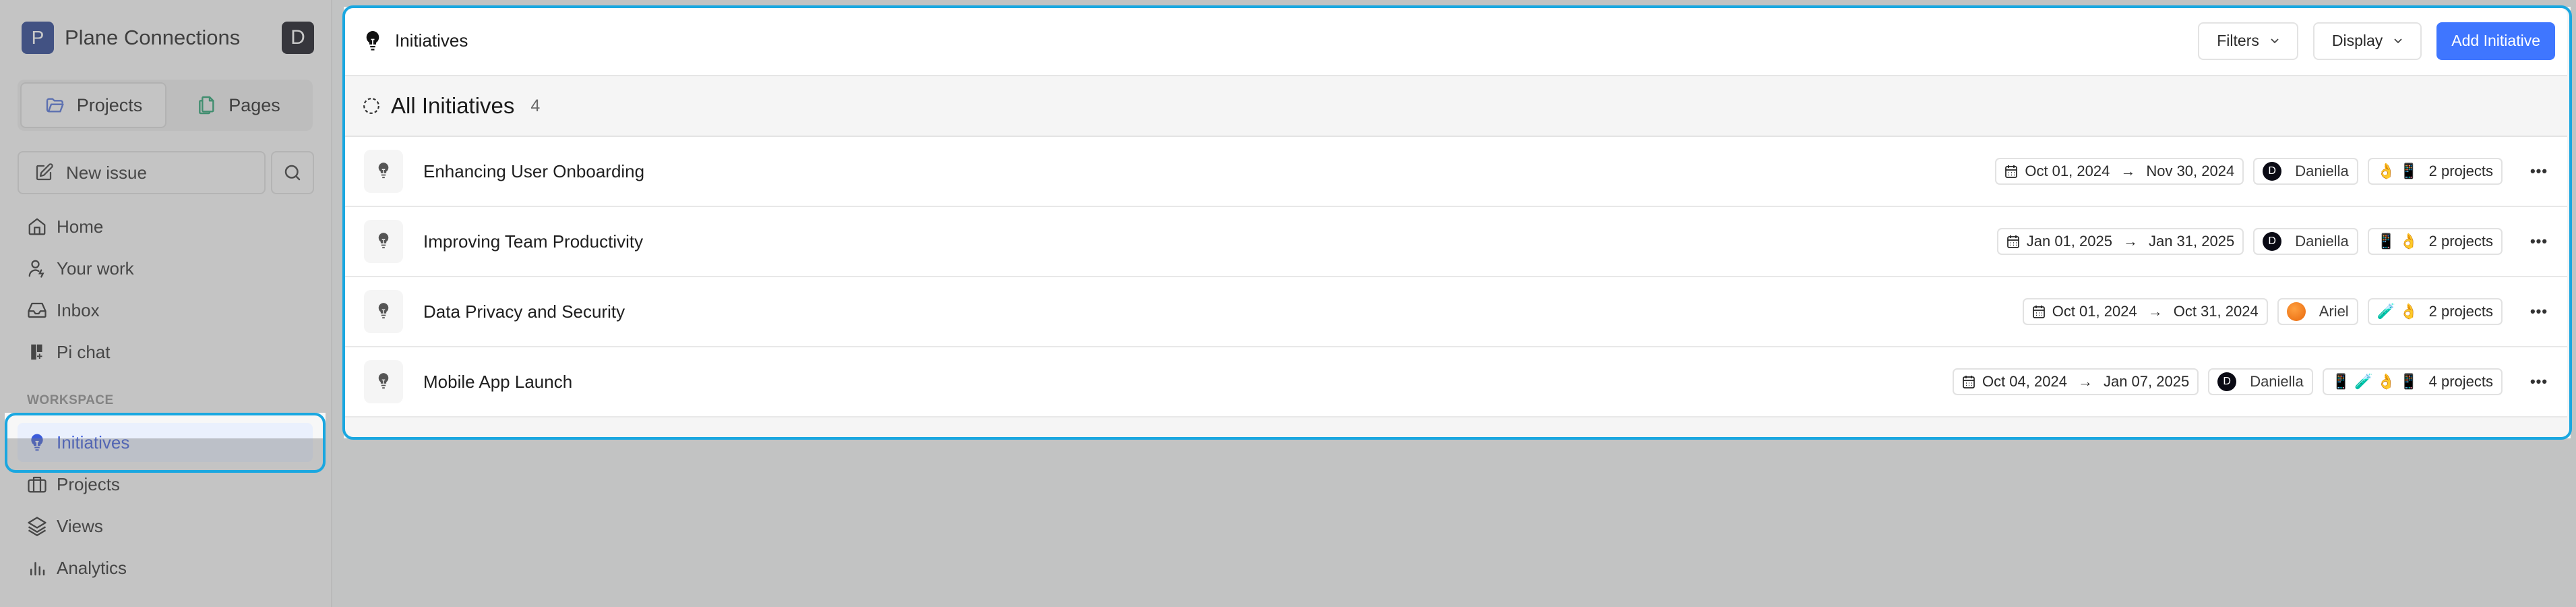 The image size is (2576, 607). Describe the element at coordinates (2357, 40) in the screenshot. I see `display-label: Display` at that location.